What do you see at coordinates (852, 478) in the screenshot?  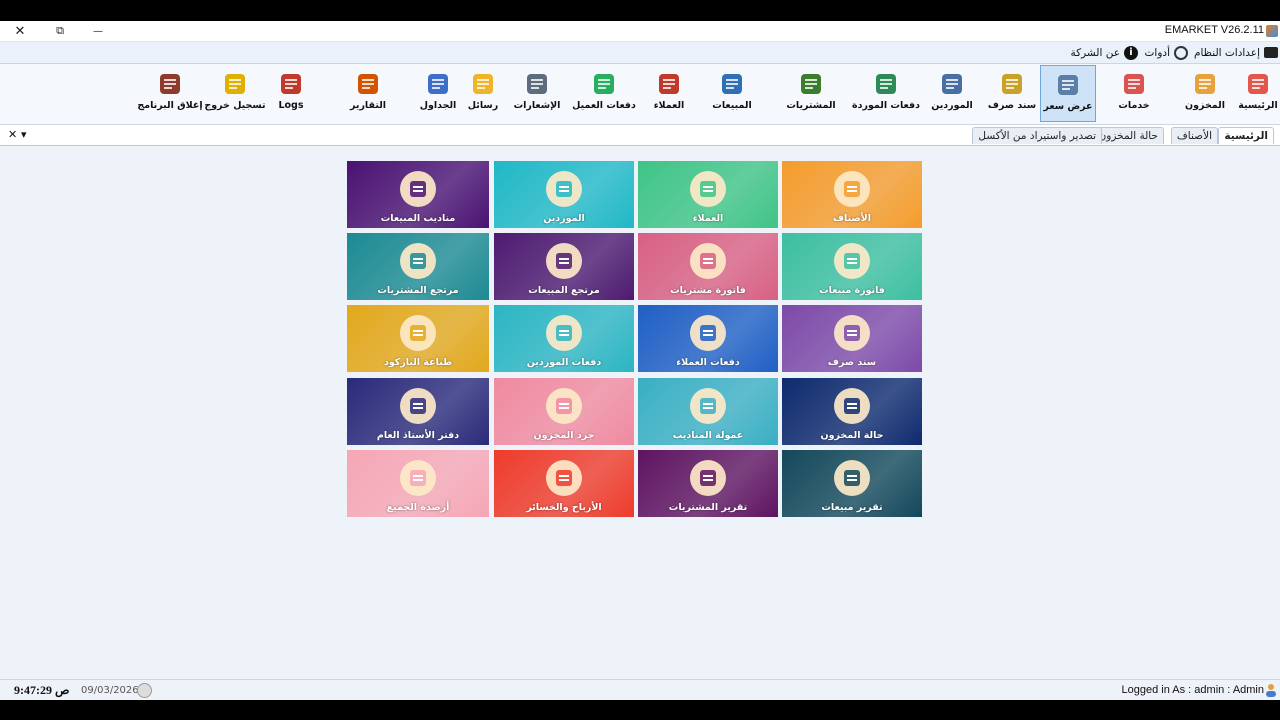 I see `sales-report-icon` at bounding box center [852, 478].